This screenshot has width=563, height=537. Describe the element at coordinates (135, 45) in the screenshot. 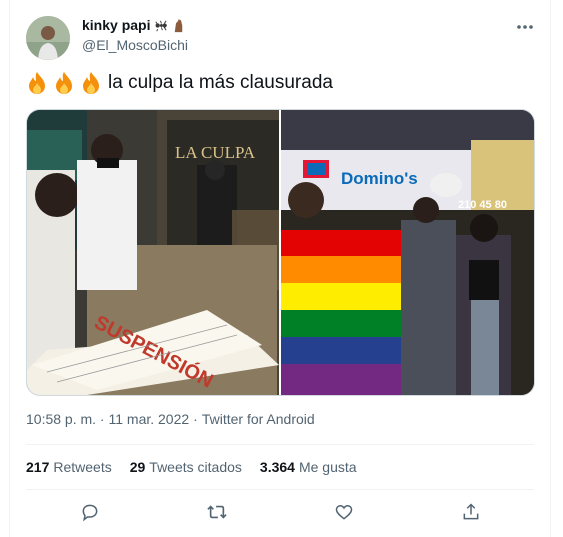

I see `author-handle: @El_MoscoBichi` at that location.